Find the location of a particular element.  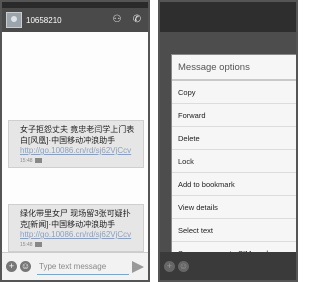

contact-avatar is located at coordinates (14, 20).